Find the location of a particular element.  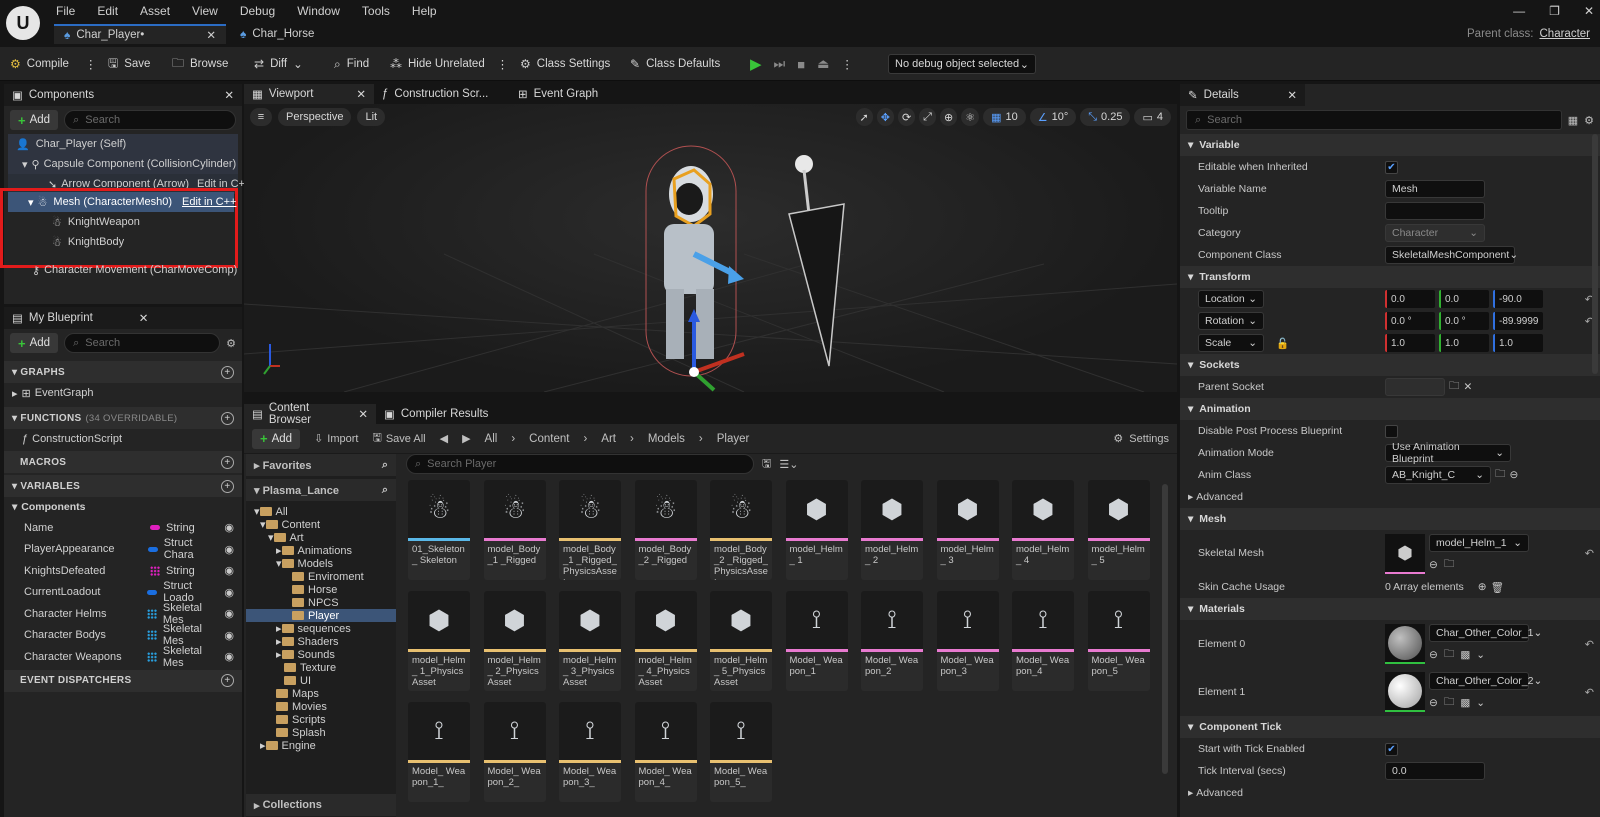

asset-search-input: ⌕ Search Player is located at coordinates (580, 464).